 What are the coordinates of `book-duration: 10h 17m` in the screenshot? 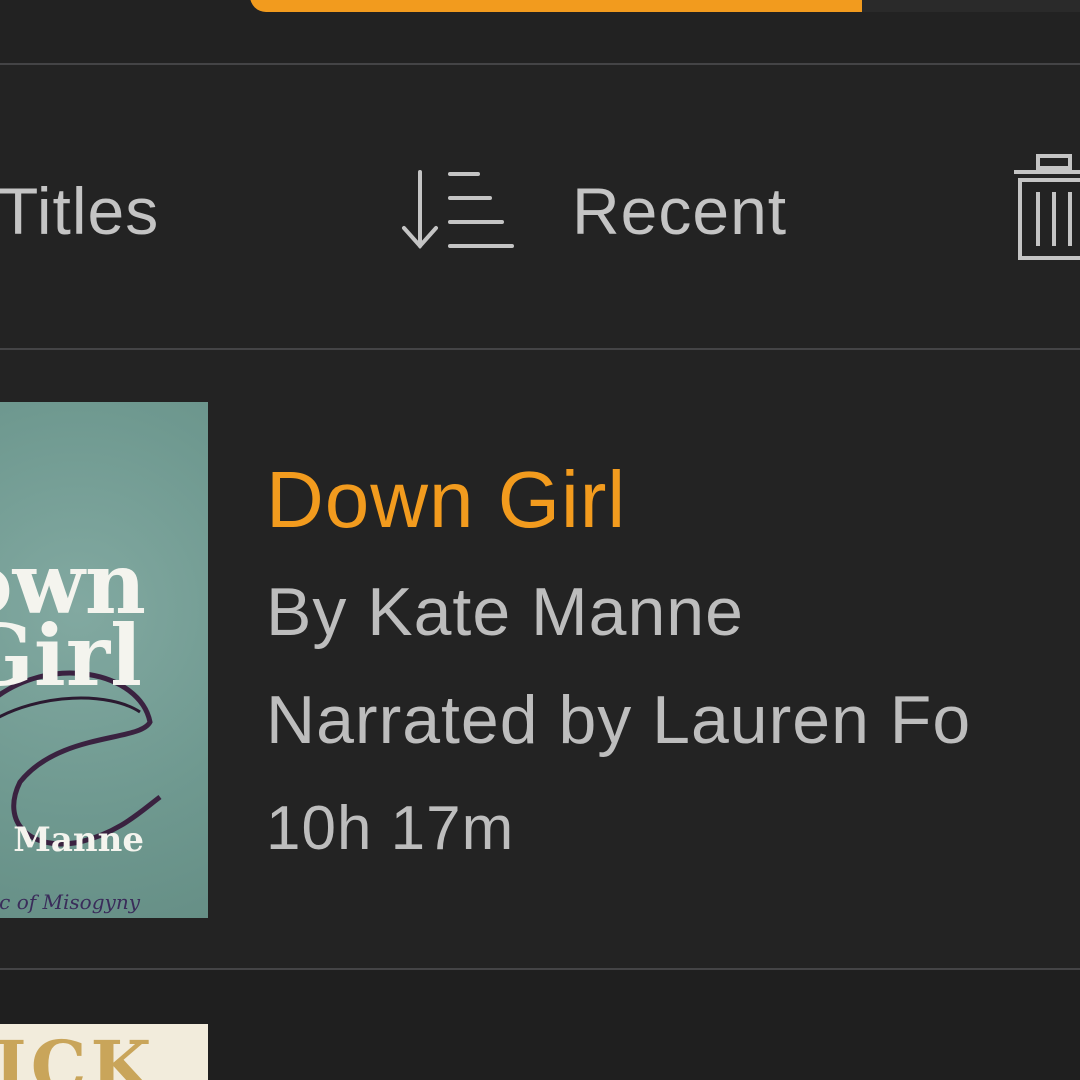 It's located at (390, 828).